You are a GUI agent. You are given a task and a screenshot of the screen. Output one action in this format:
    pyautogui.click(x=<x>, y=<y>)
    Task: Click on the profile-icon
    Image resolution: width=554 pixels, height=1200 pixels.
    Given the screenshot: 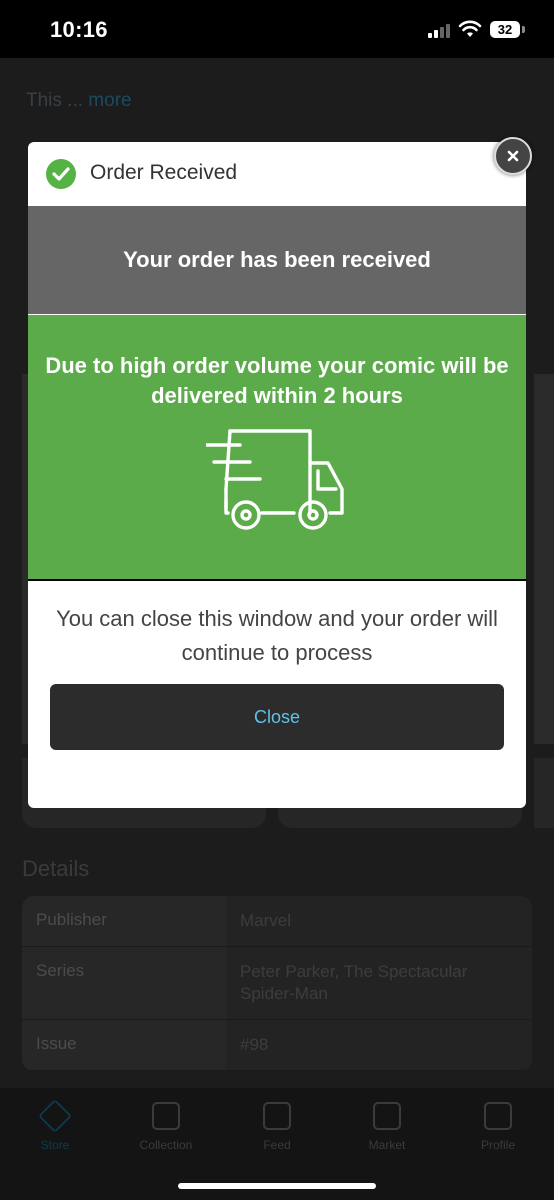 What is the action you would take?
    pyautogui.click(x=498, y=1116)
    